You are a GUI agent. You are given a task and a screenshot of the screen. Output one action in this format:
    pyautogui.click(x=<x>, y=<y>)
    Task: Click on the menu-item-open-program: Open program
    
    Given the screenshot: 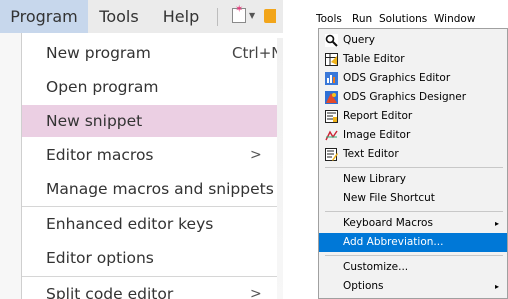 What is the action you would take?
    pyautogui.click(x=152, y=87)
    